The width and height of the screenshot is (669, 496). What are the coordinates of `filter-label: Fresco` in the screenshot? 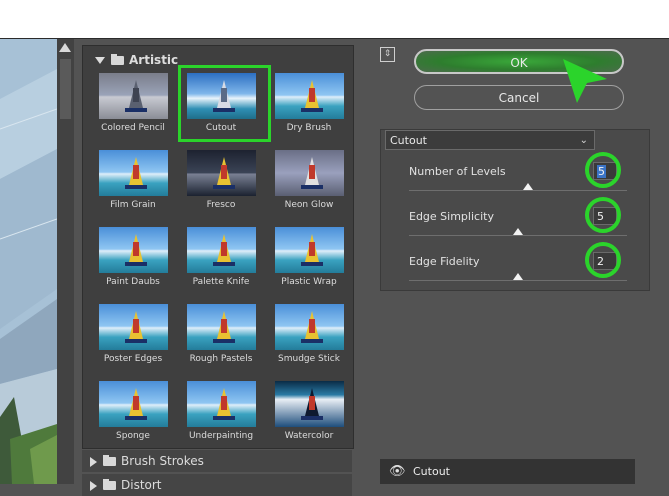 It's located at (221, 205).